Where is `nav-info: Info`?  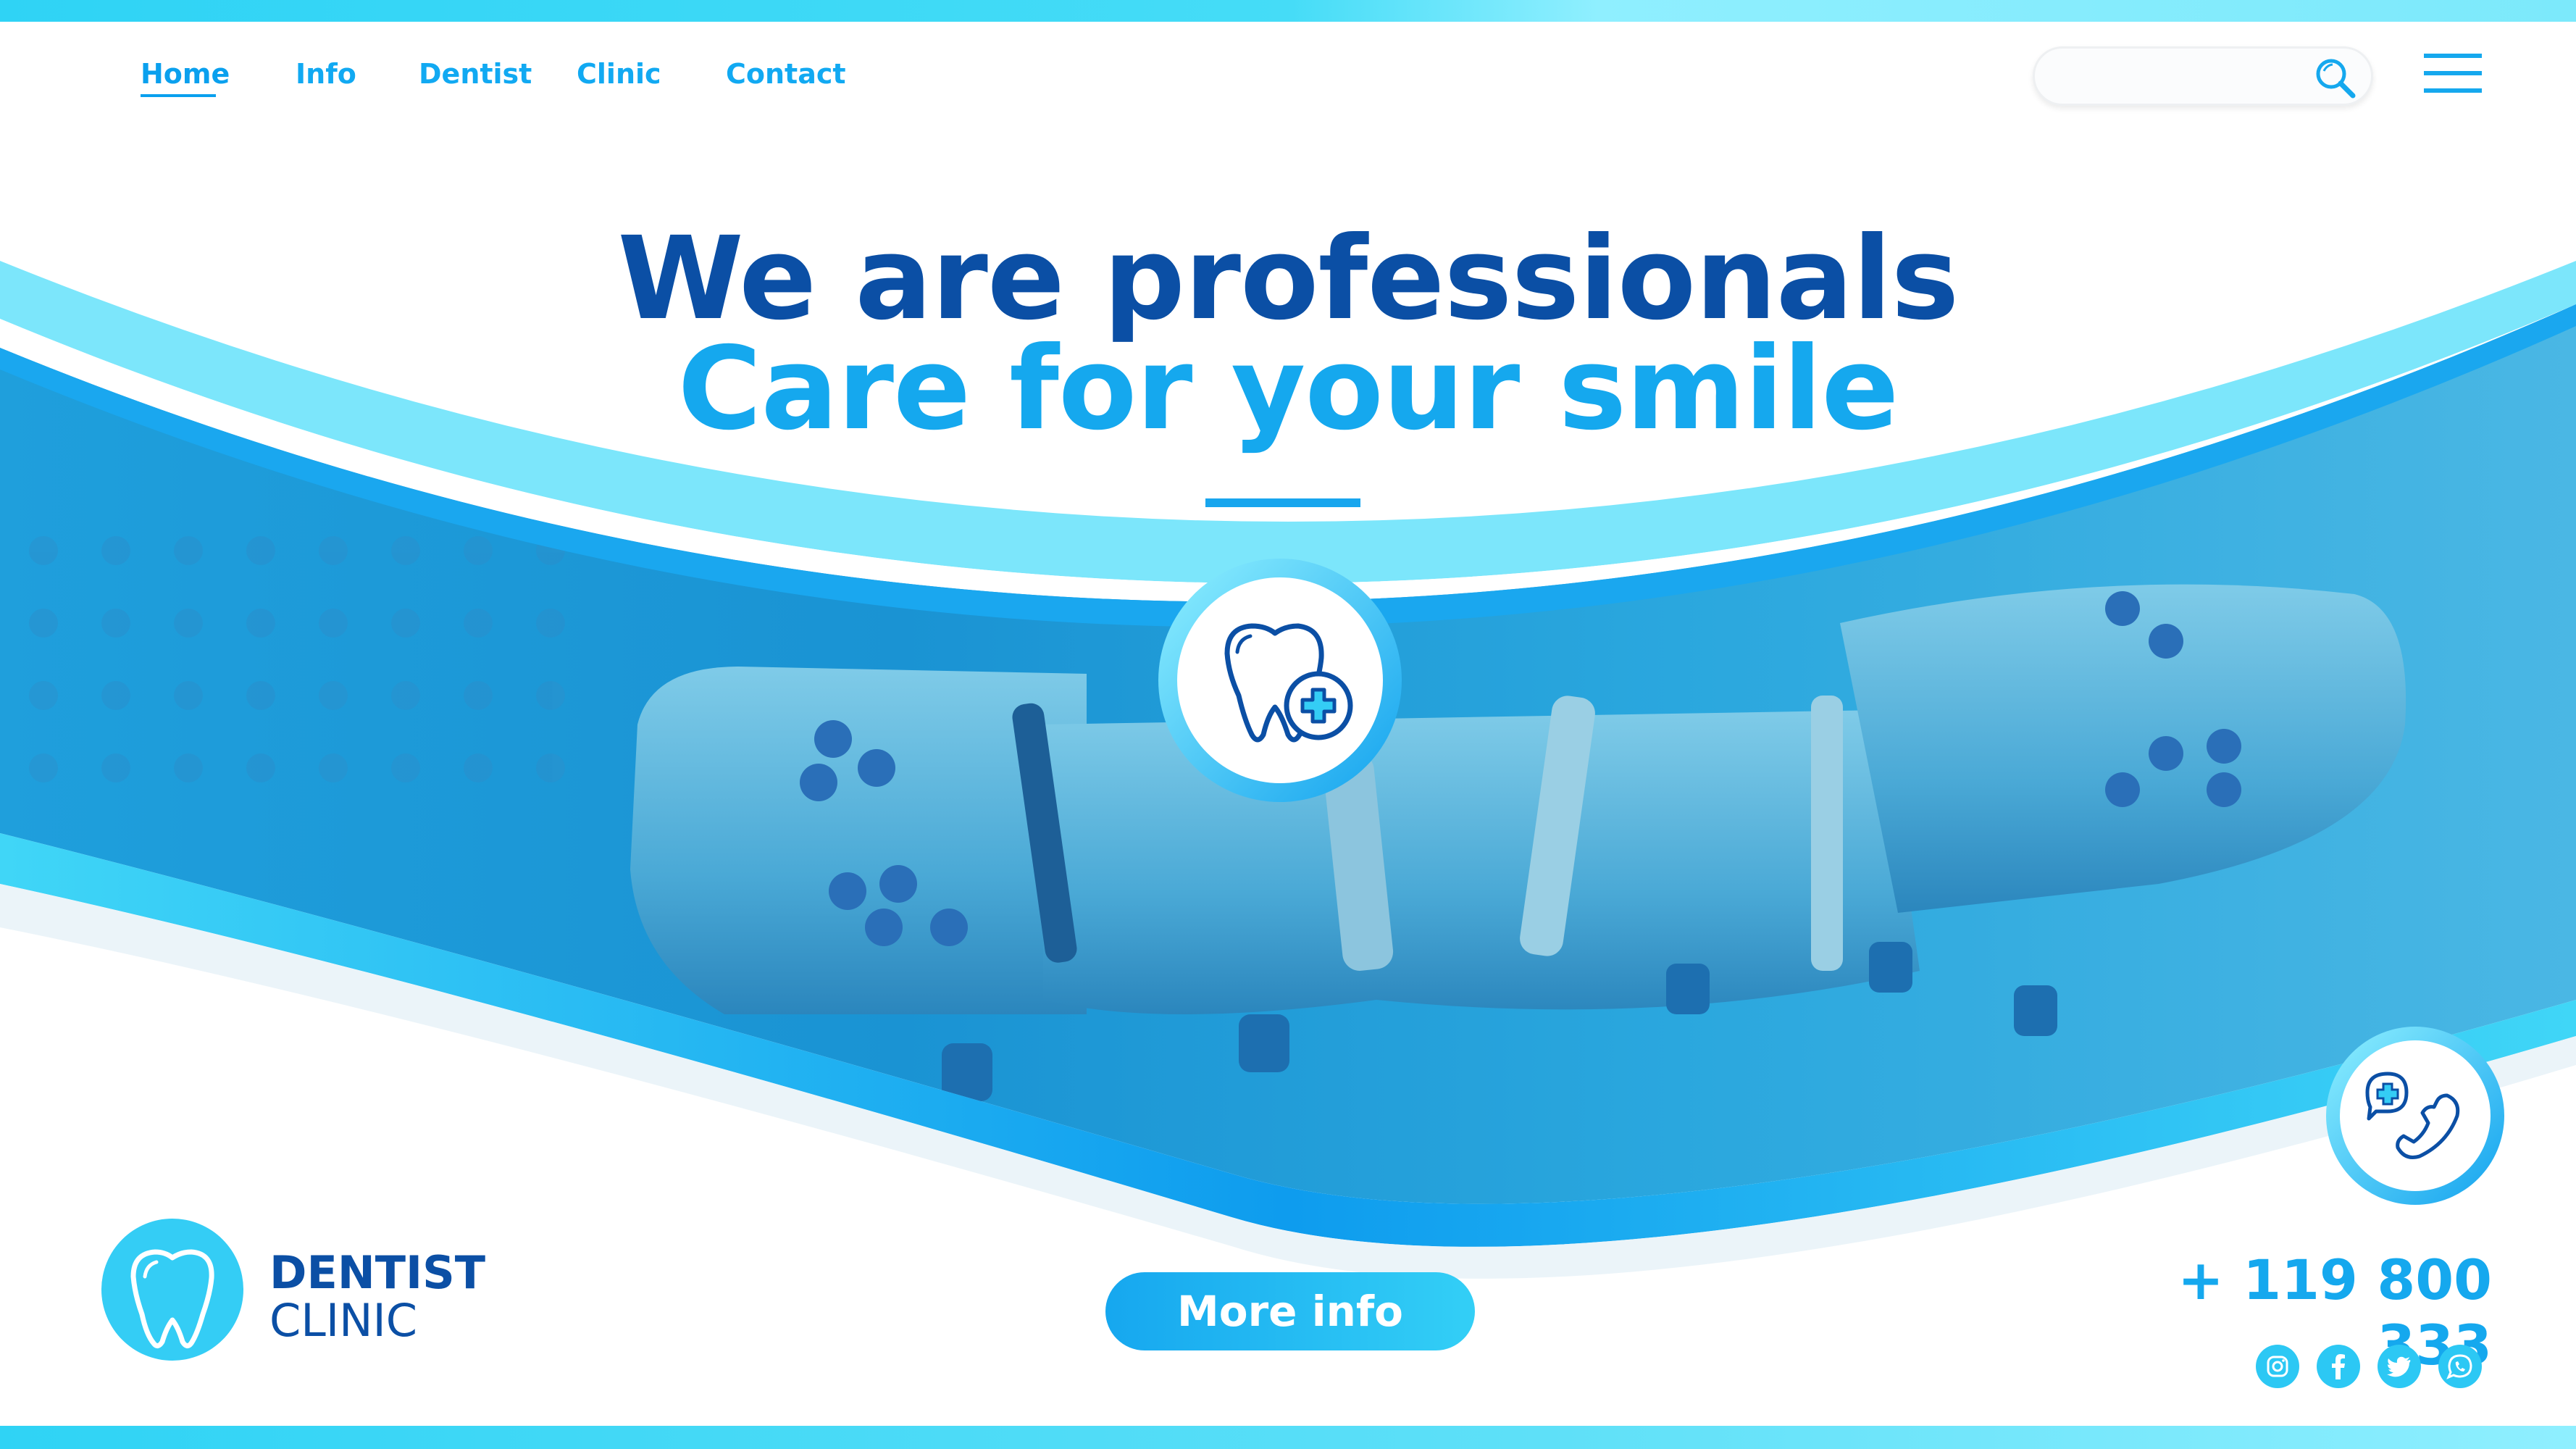
nav-info: Info is located at coordinates (326, 74).